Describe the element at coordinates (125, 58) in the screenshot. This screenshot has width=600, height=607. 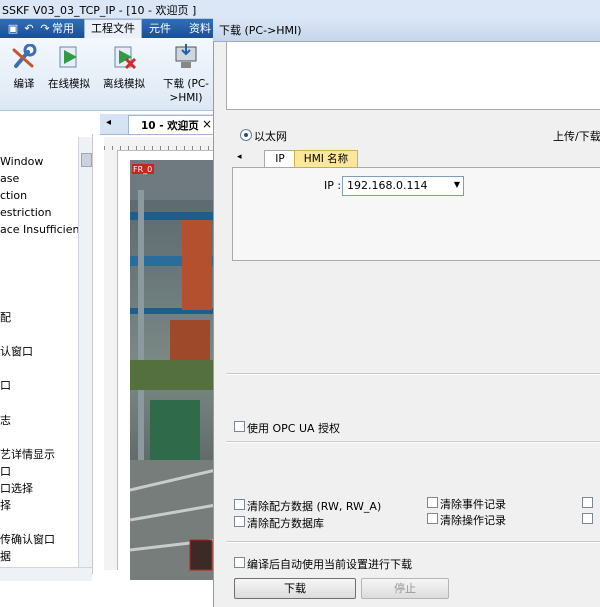
I see `play-stop-icon` at that location.